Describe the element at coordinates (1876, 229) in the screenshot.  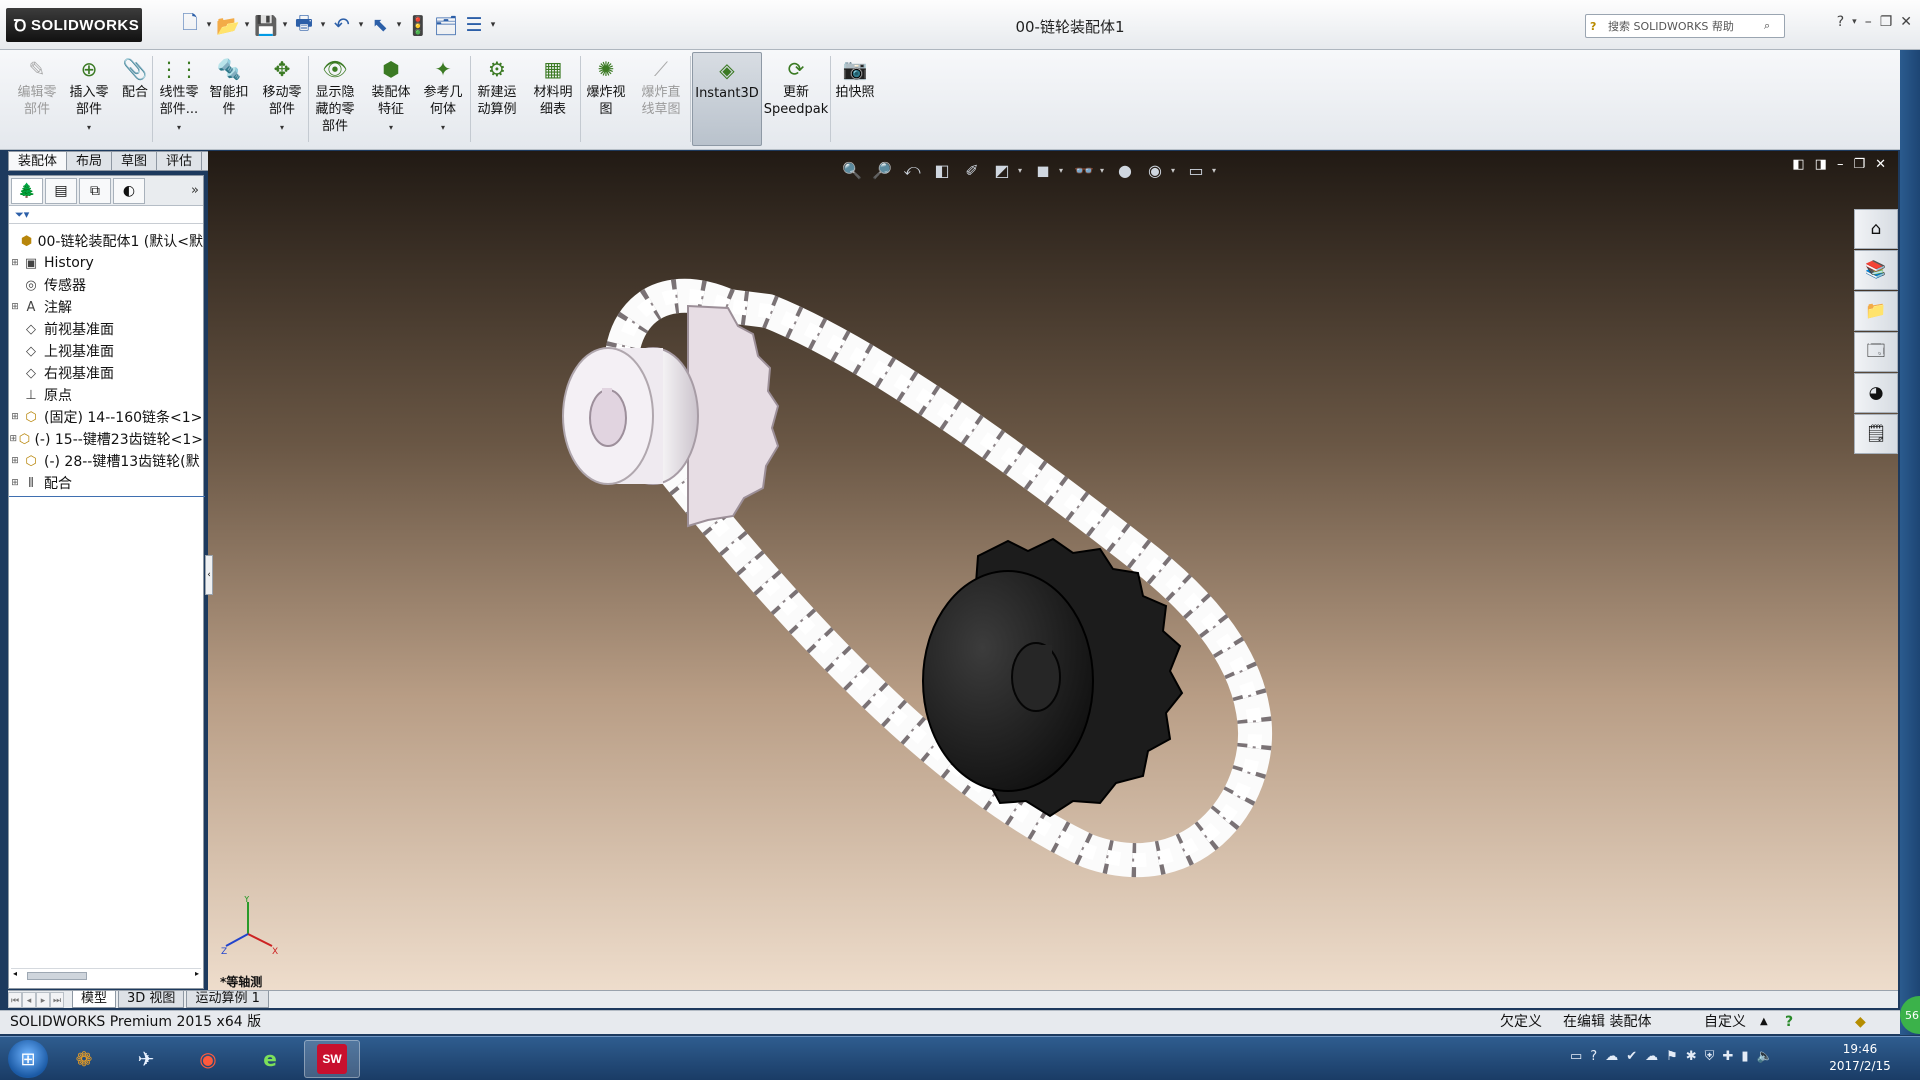
I see `resources-home-icon: ⌂` at that location.